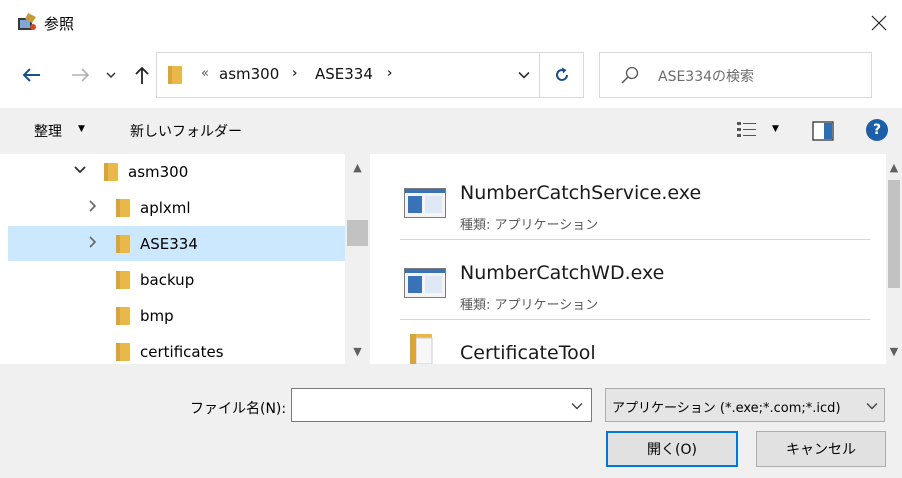  I want to click on tree-item-ase334: ASE334, so click(176, 243).